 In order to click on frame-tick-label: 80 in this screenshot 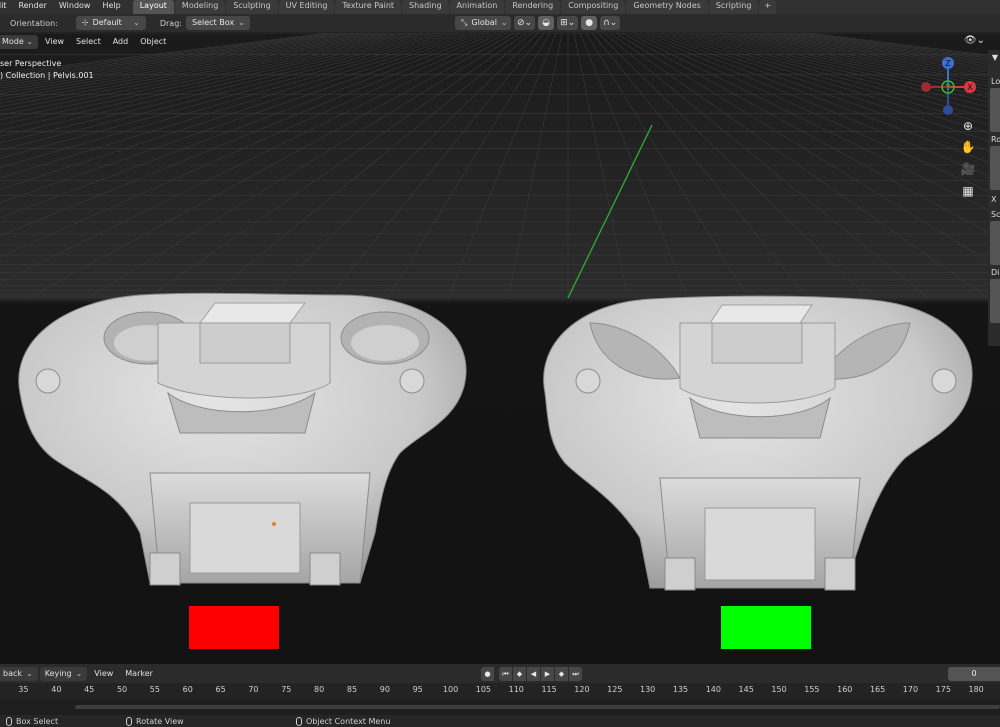, I will do `click(319, 689)`.